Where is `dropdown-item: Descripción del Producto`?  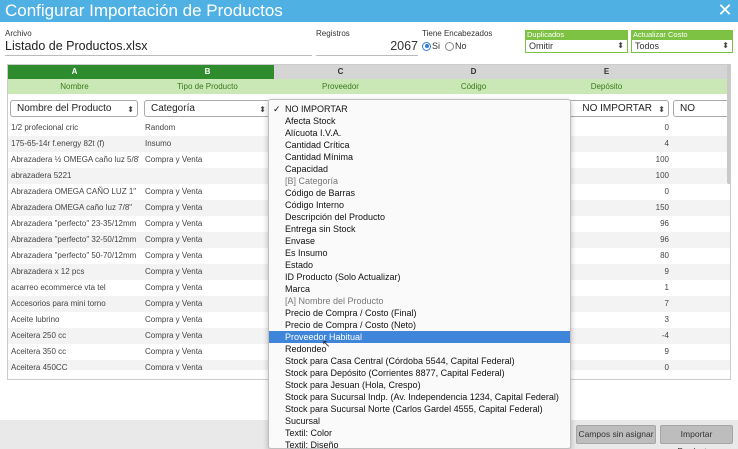
dropdown-item: Descripción del Producto is located at coordinates (419, 217).